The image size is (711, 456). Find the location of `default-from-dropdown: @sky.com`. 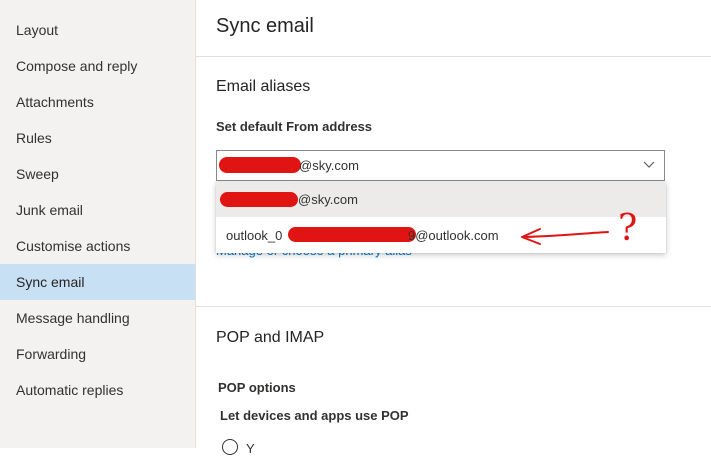

default-from-dropdown: @sky.com is located at coordinates (440, 165).